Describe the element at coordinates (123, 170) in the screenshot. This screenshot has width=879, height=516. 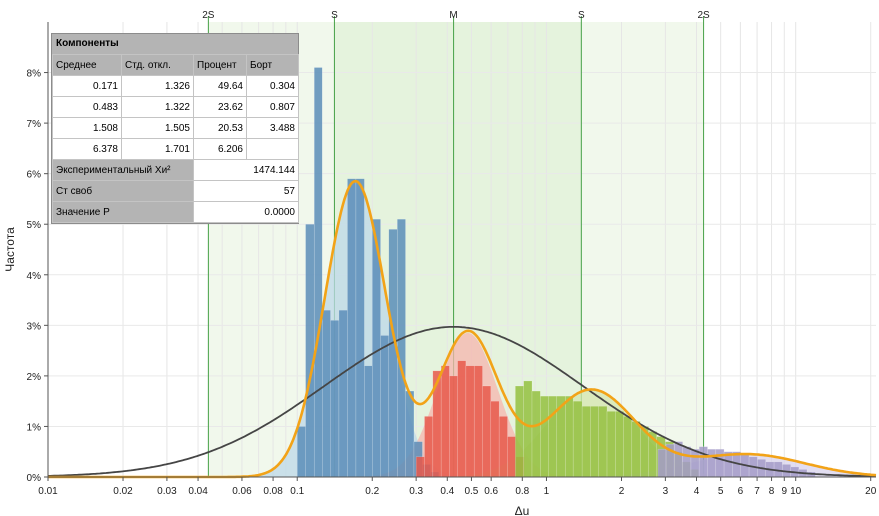
I see `chi-label: Экспериментальный Хи²` at that location.